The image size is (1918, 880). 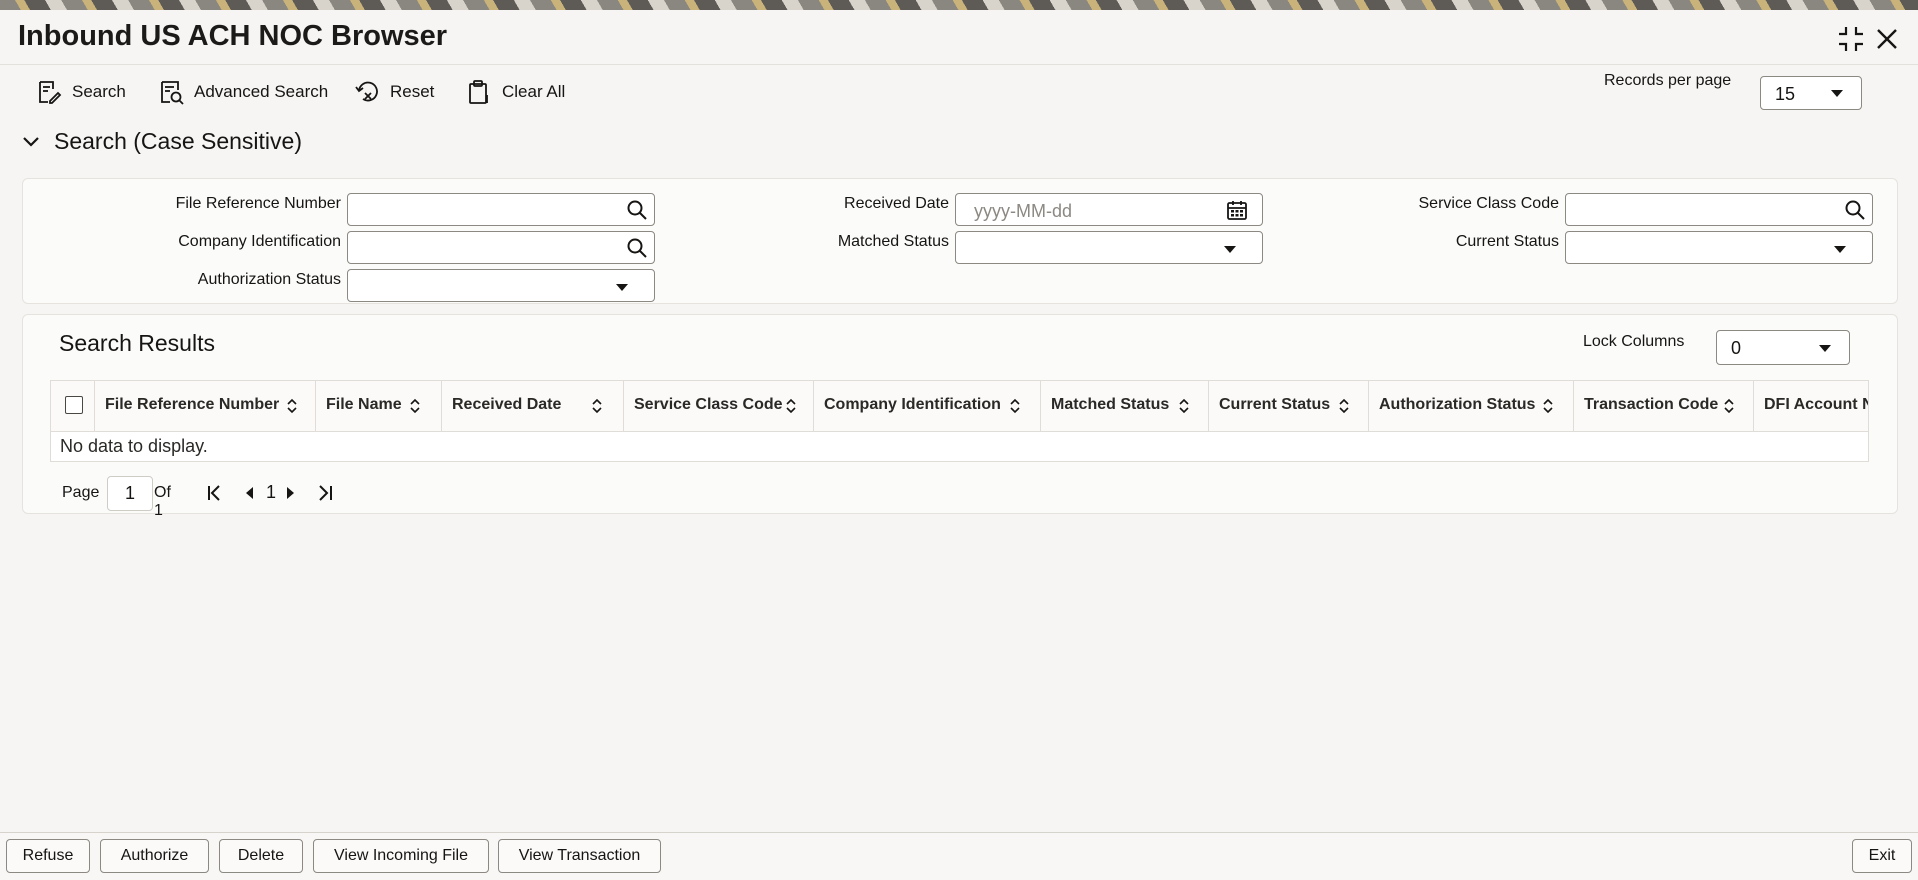 I want to click on lock-columns-label: Lock Columns, so click(x=1634, y=341).